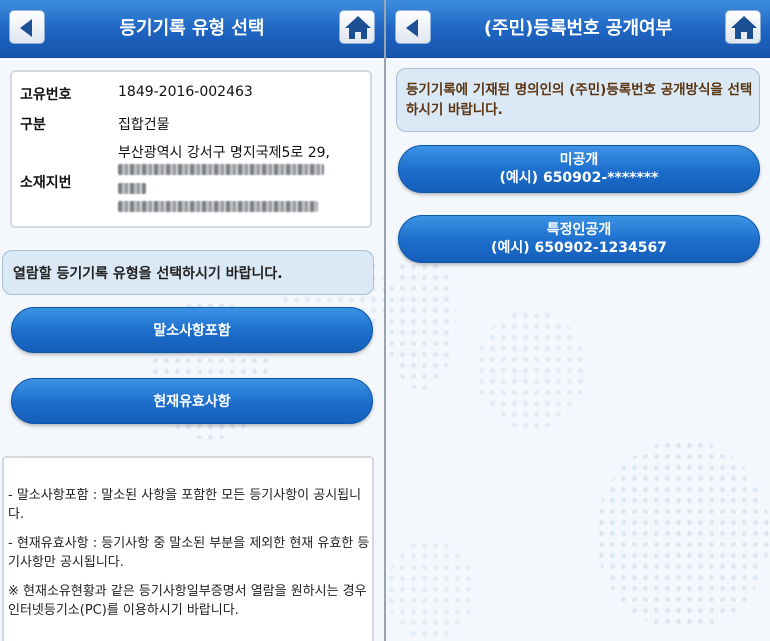 This screenshot has width=770, height=641. Describe the element at coordinates (46, 95) in the screenshot. I see `unique-number-label: 고유번호` at that location.